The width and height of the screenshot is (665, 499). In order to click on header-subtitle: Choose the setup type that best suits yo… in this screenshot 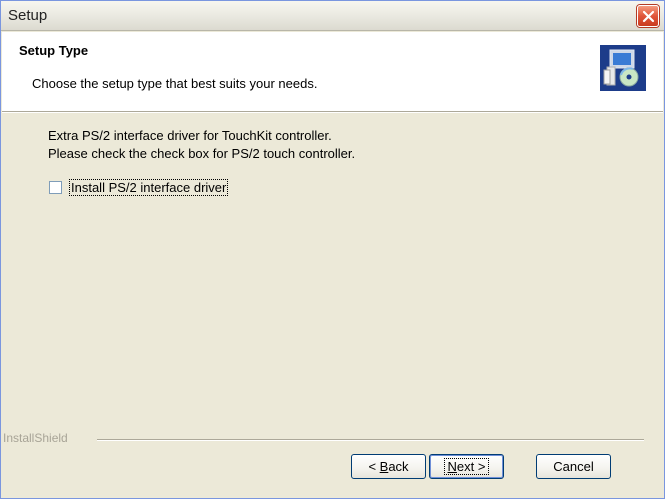, I will do `click(175, 83)`.